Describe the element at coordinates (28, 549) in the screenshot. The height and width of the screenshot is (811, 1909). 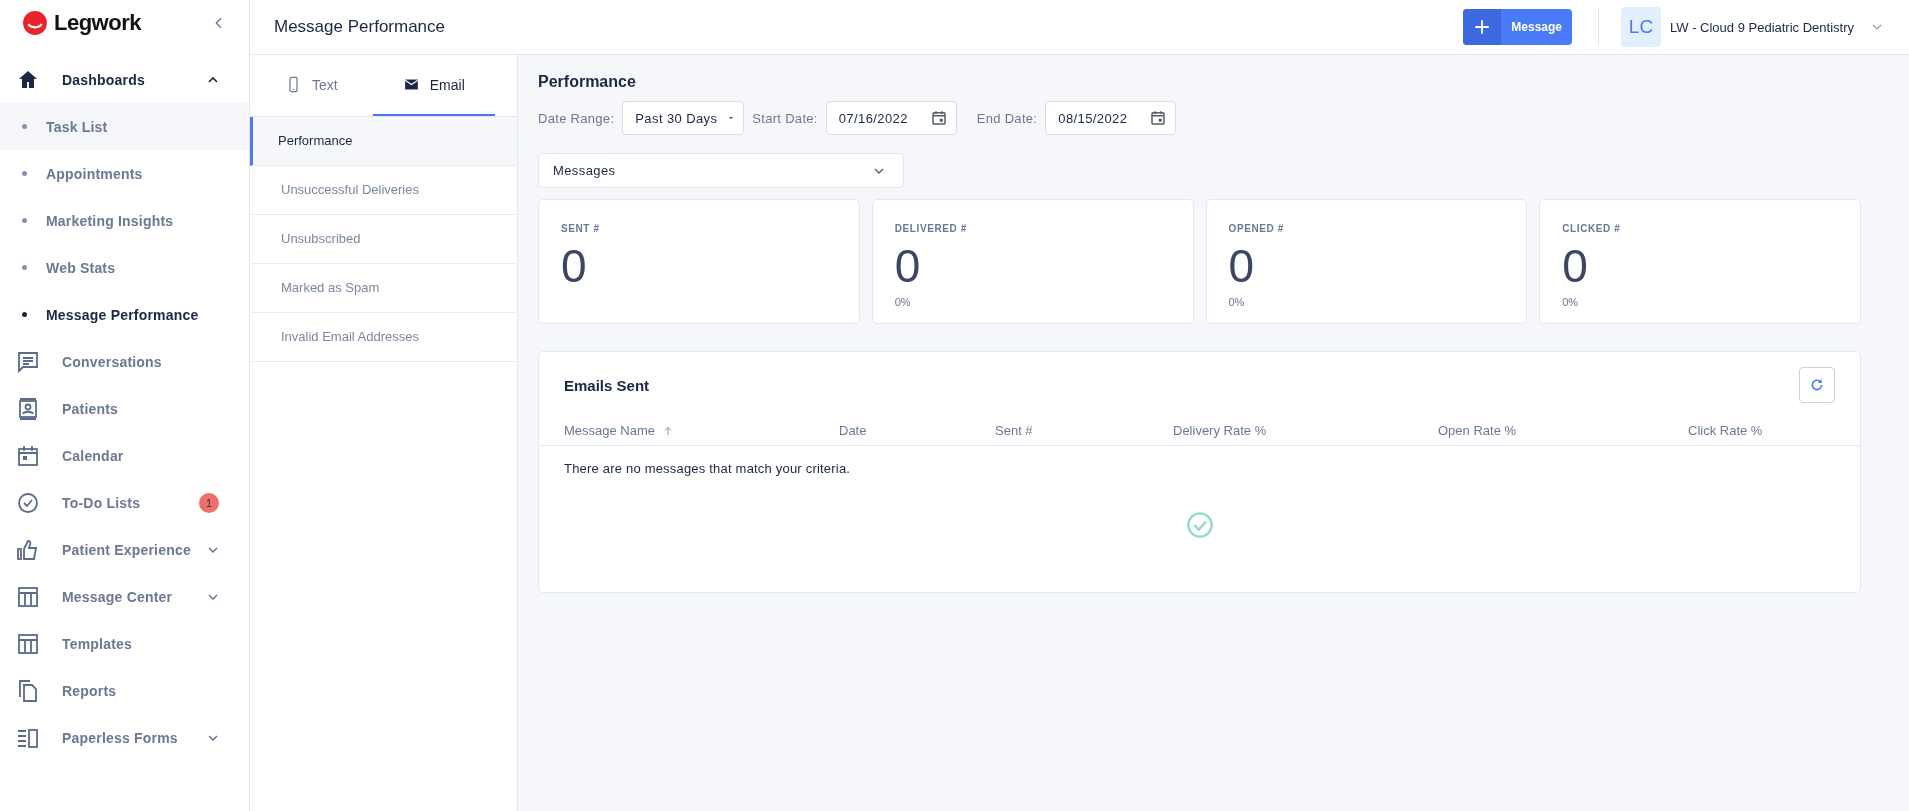
I see `thumbs-up-icon` at that location.